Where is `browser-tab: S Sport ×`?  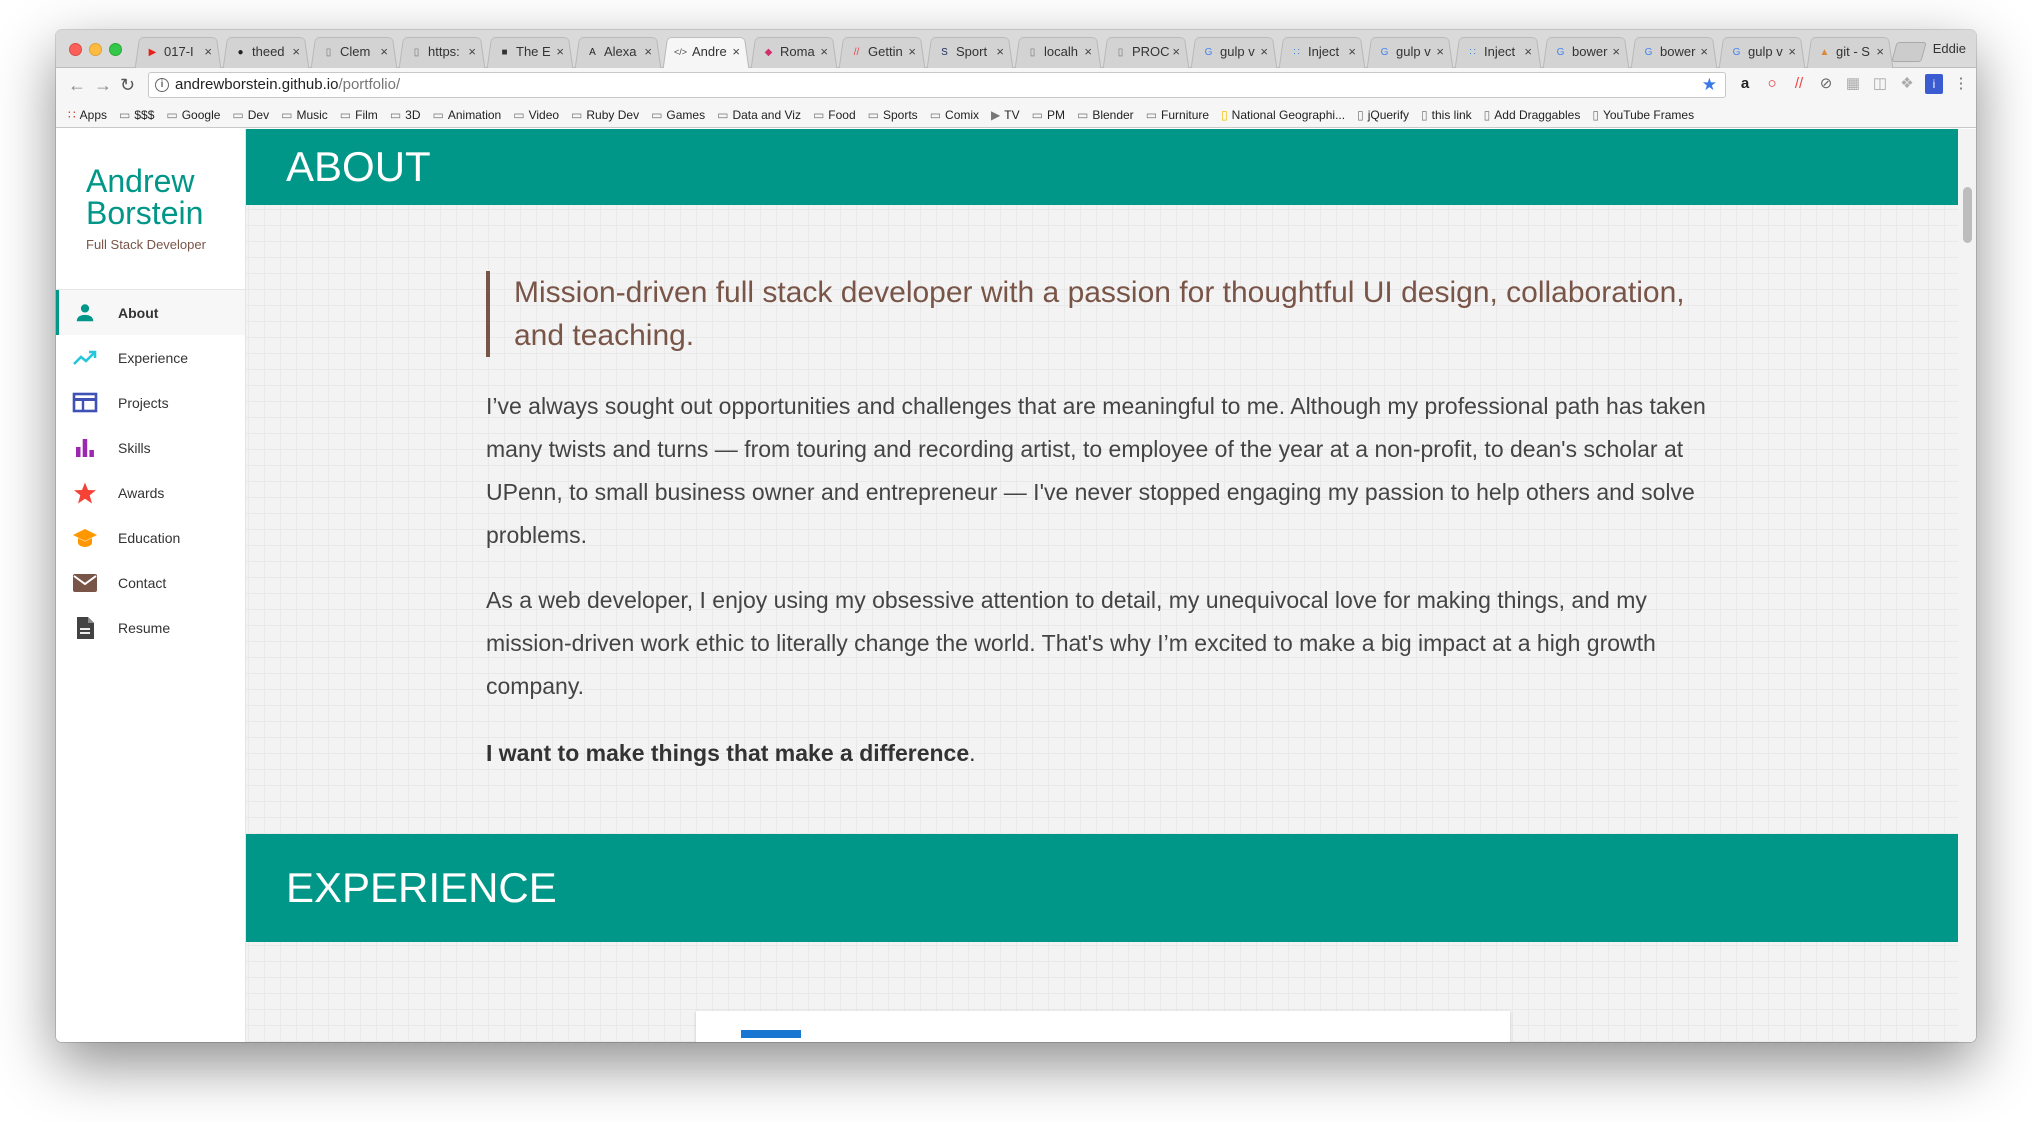
browser-tab: S Sport × is located at coordinates (970, 52).